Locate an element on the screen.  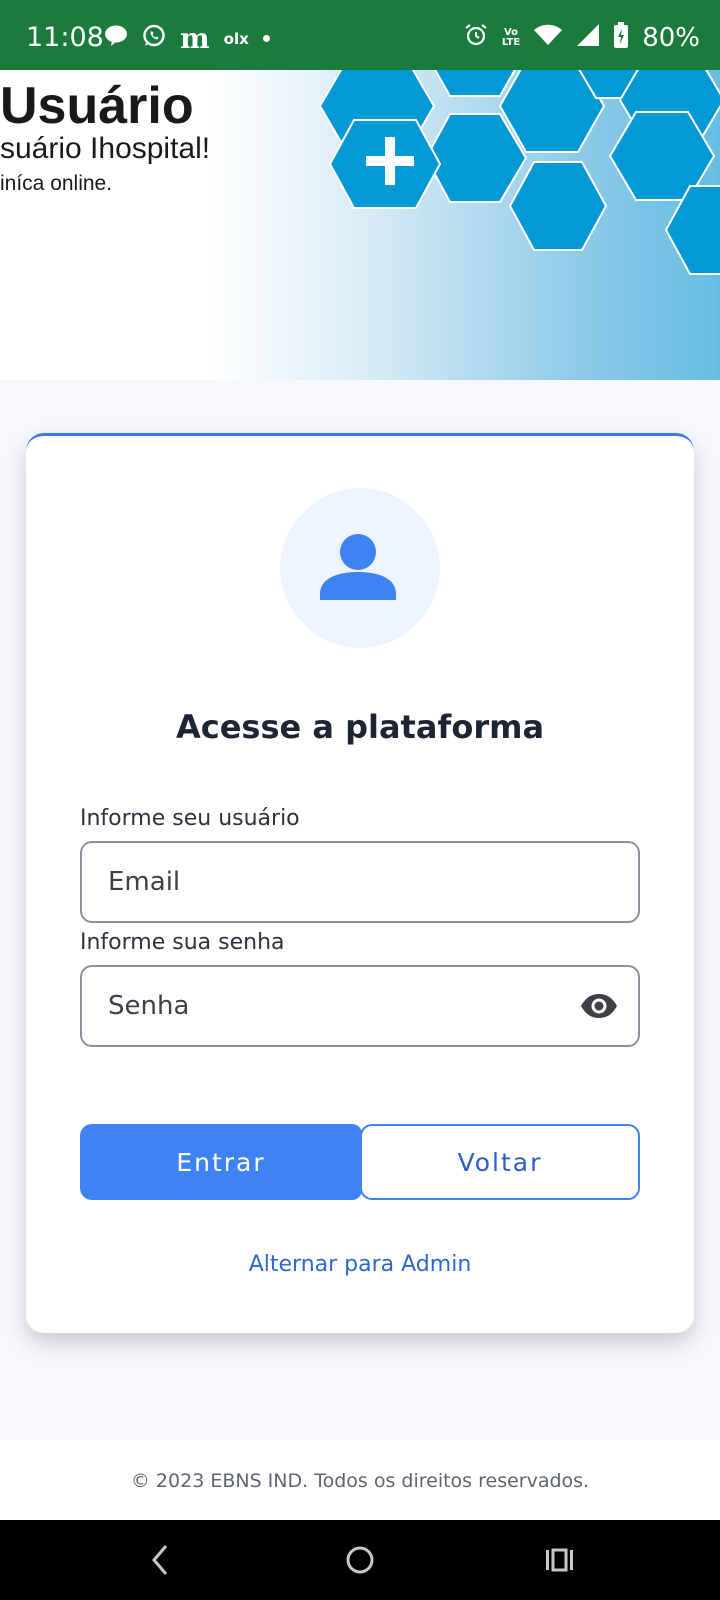
user-field-label: Informe seu usuário is located at coordinates (190, 818).